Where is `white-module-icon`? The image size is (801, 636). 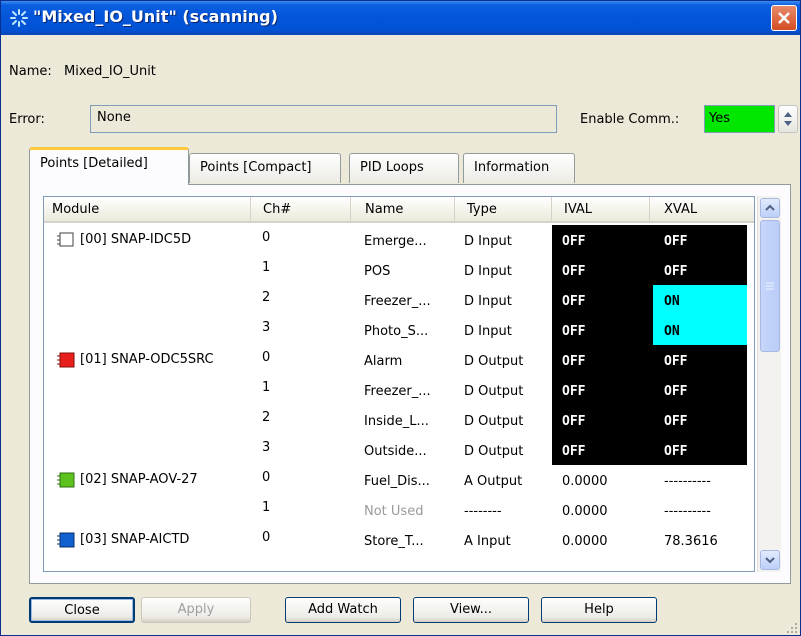 white-module-icon is located at coordinates (65, 239).